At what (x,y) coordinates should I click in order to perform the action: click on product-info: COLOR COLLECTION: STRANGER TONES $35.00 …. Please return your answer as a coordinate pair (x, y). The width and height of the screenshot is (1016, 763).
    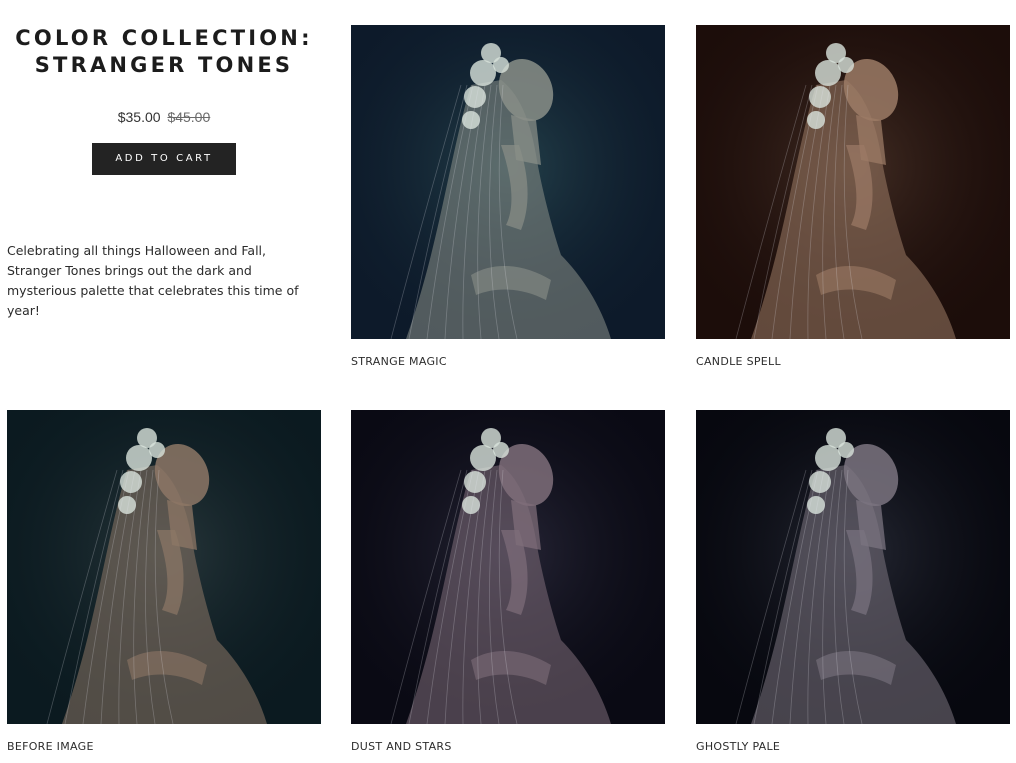
    Looking at the image, I should click on (164, 173).